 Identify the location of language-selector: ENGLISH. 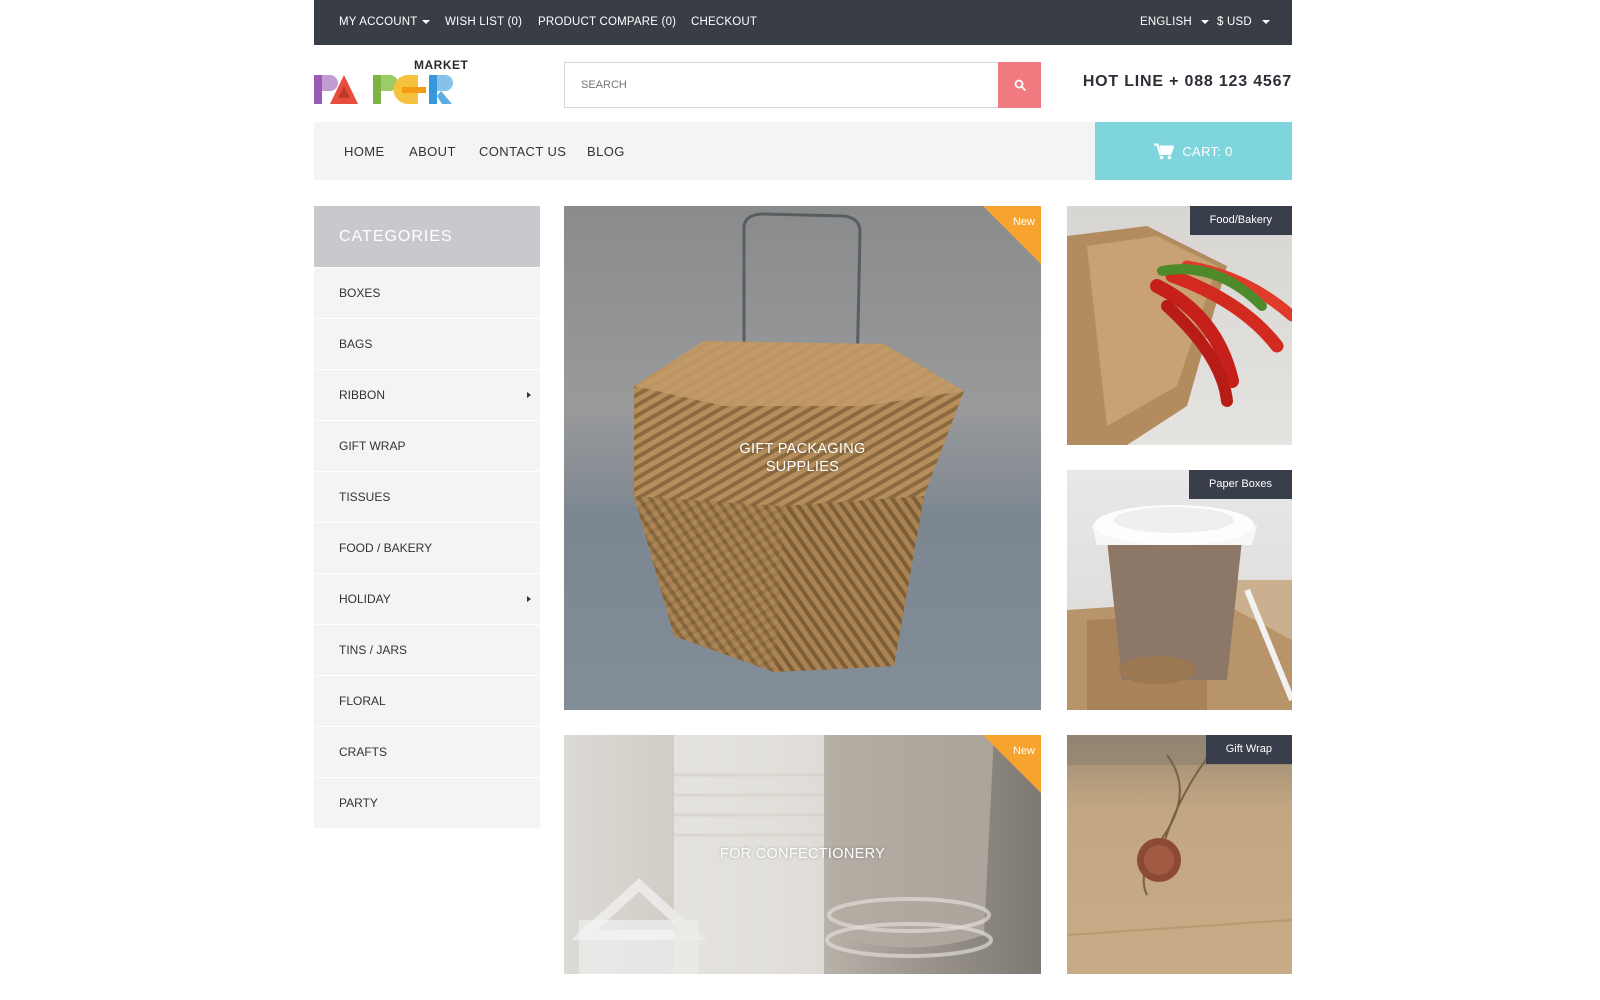
(1174, 22).